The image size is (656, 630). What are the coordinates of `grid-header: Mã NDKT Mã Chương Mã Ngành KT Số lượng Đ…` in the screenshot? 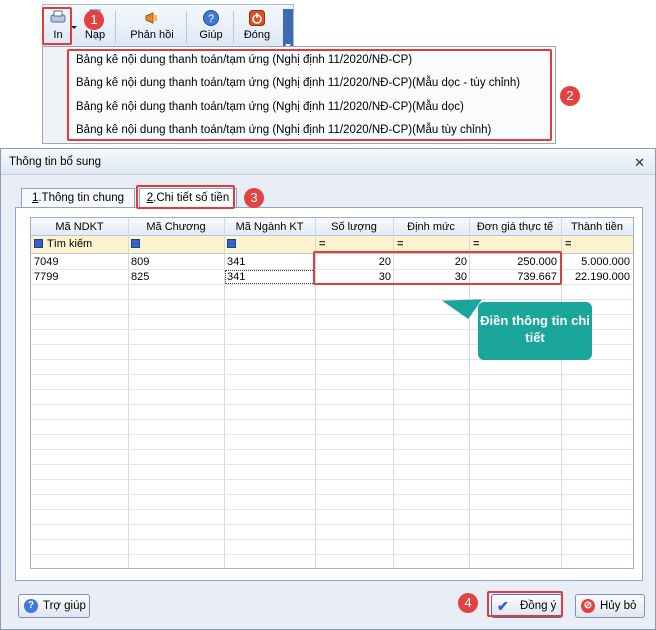 It's located at (332, 227).